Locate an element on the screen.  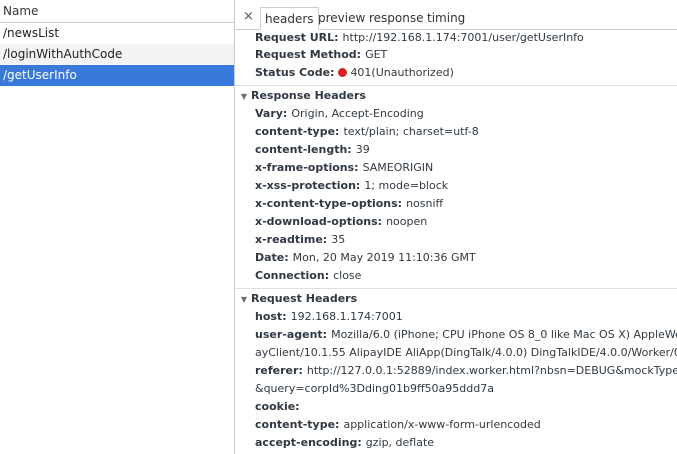
header-value: close is located at coordinates (347, 275).